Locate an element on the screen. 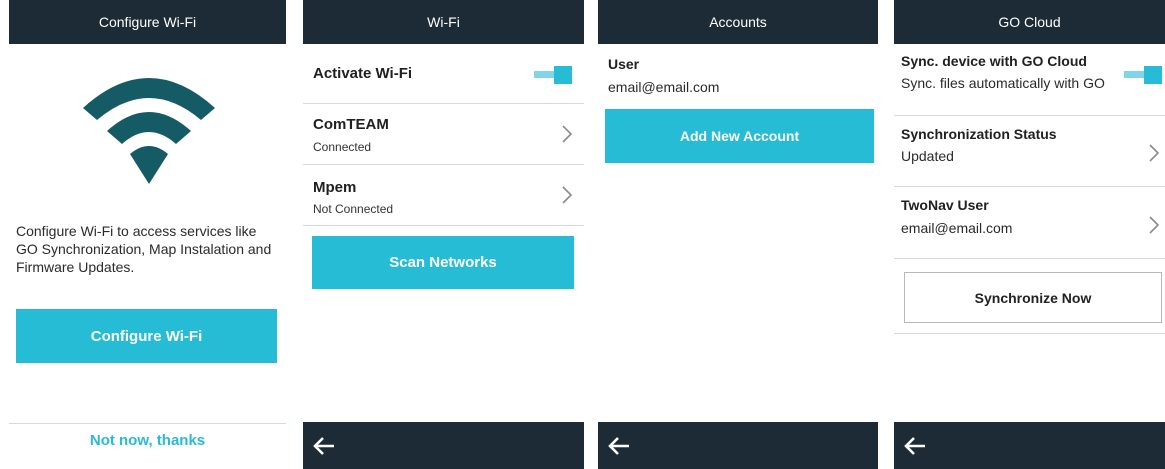 The height and width of the screenshot is (469, 1165). sync-device-toggle is located at coordinates (1143, 75).